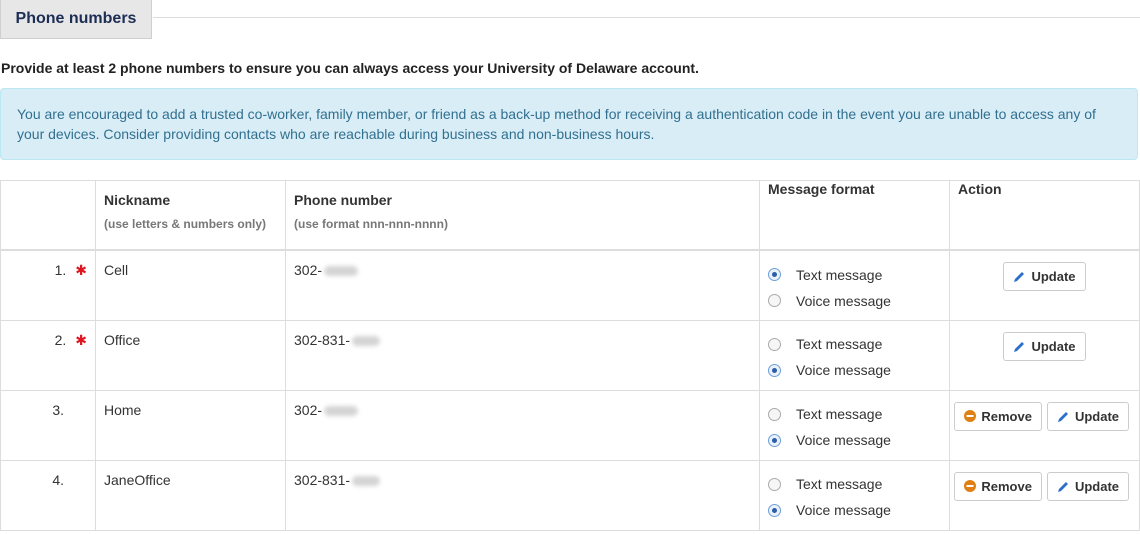  What do you see at coordinates (522, 215) in the screenshot?
I see `header-phone: Phone number (use format nnn-nnn-nnnn)` at bounding box center [522, 215].